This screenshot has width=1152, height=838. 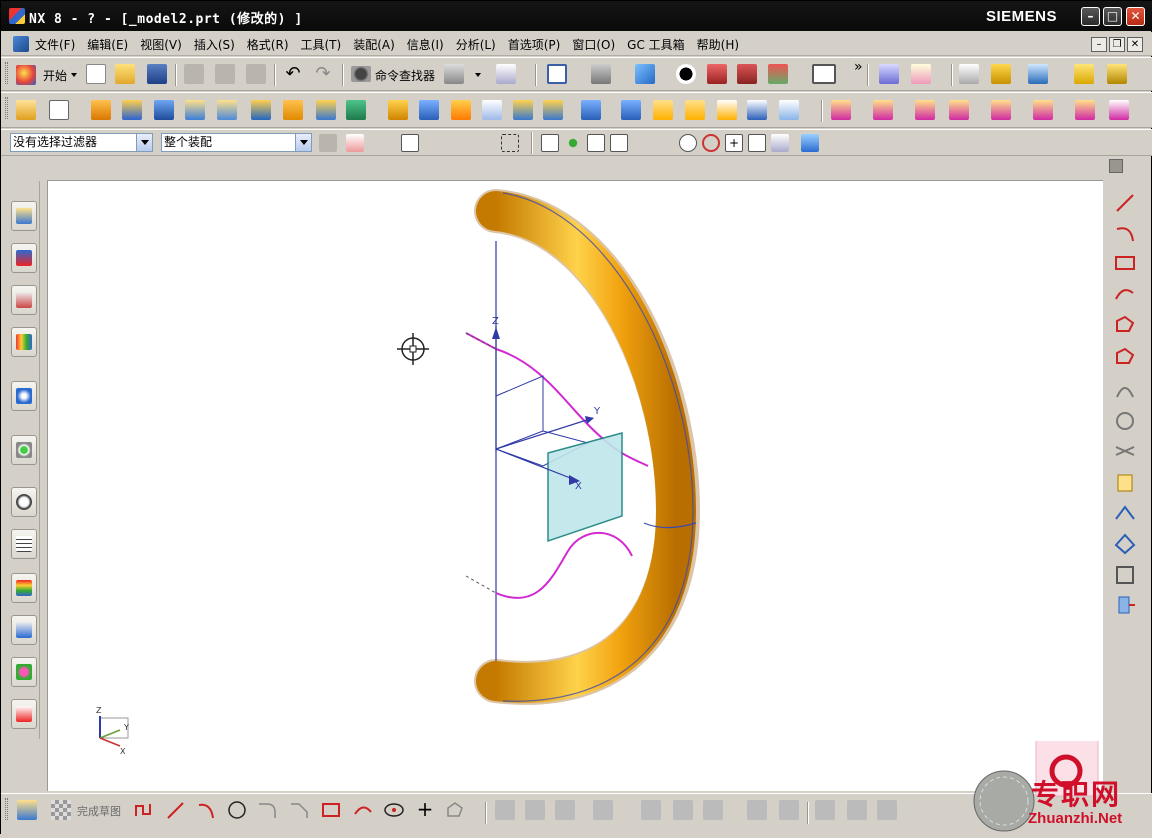 I want to click on draft-icon, so click(x=1117, y=74).